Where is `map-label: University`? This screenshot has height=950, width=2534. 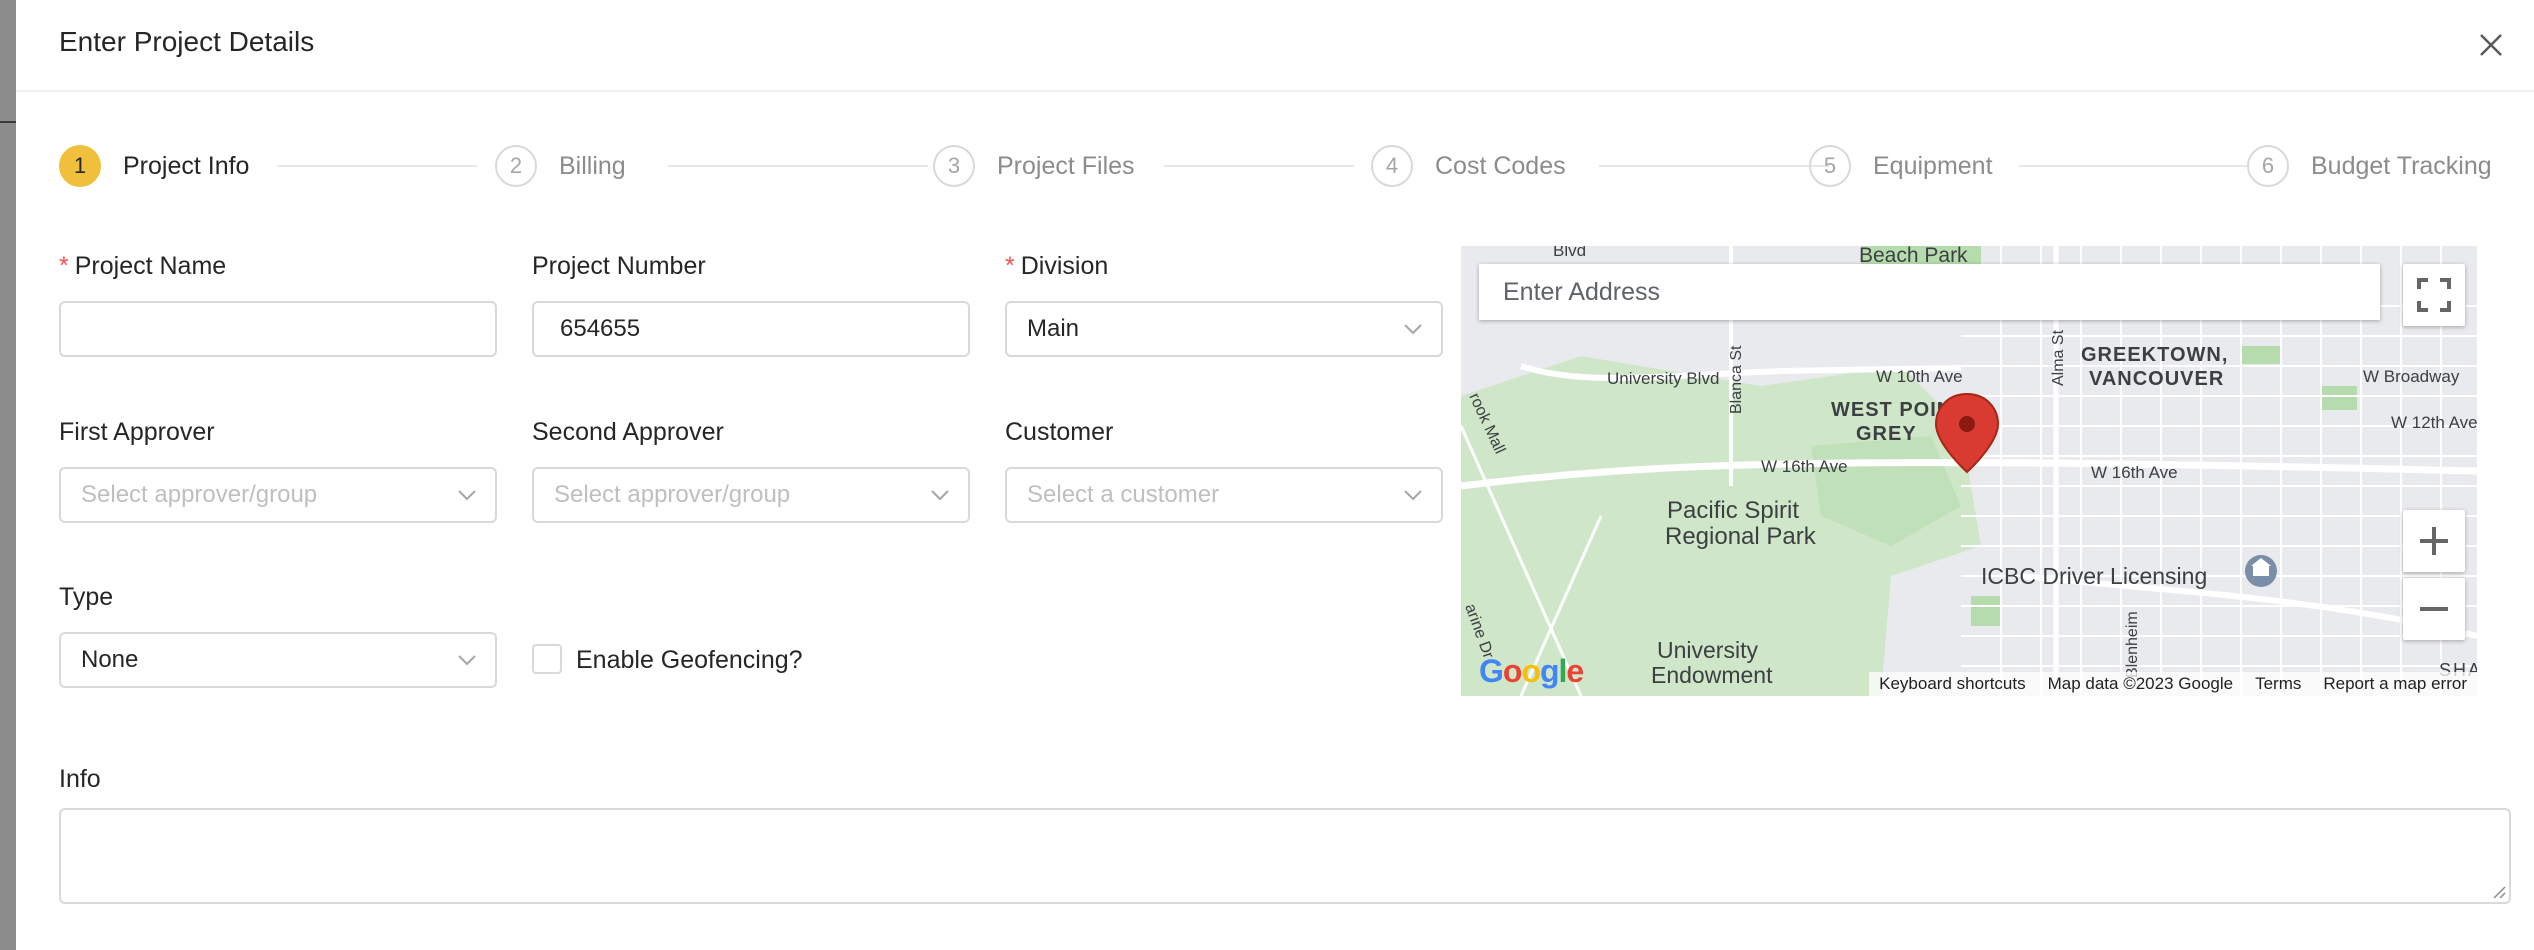 map-label: University is located at coordinates (1707, 650).